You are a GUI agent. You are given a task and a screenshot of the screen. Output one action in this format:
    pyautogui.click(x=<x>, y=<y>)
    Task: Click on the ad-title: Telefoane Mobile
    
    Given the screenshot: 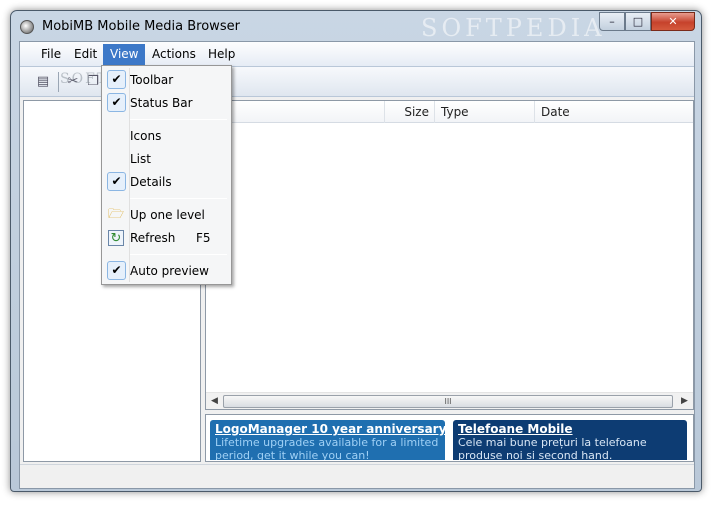 What is the action you would take?
    pyautogui.click(x=570, y=429)
    